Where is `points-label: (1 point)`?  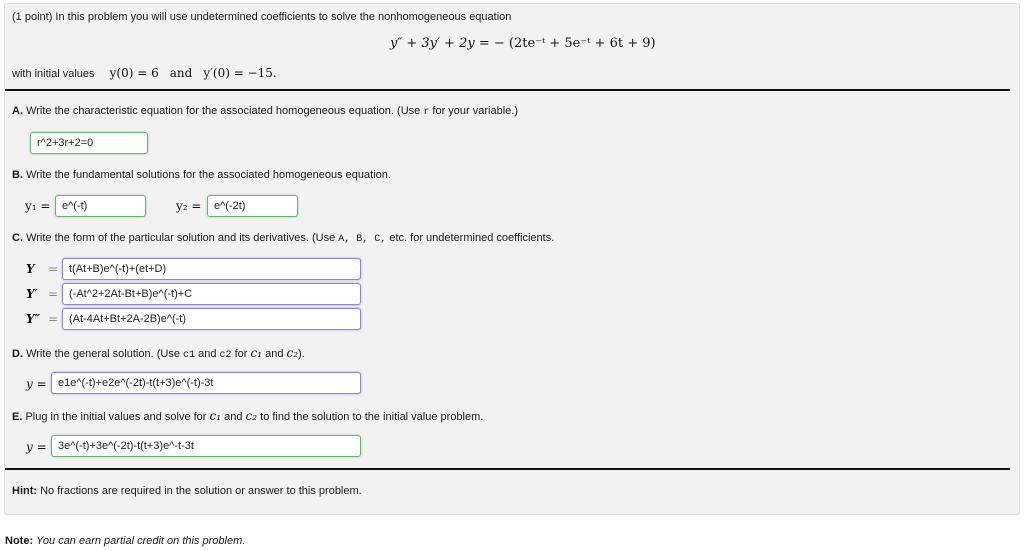 points-label: (1 point) is located at coordinates (32, 17).